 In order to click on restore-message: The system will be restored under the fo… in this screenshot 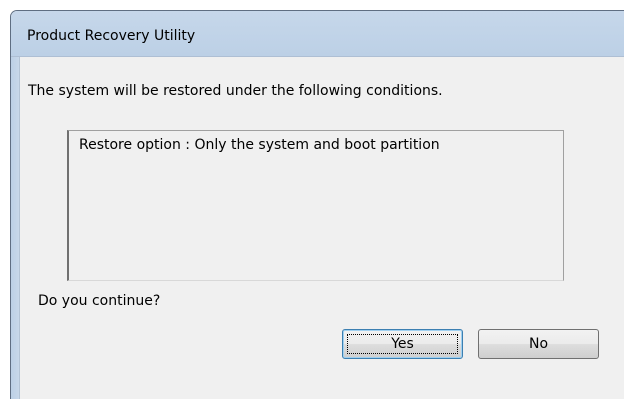, I will do `click(235, 91)`.